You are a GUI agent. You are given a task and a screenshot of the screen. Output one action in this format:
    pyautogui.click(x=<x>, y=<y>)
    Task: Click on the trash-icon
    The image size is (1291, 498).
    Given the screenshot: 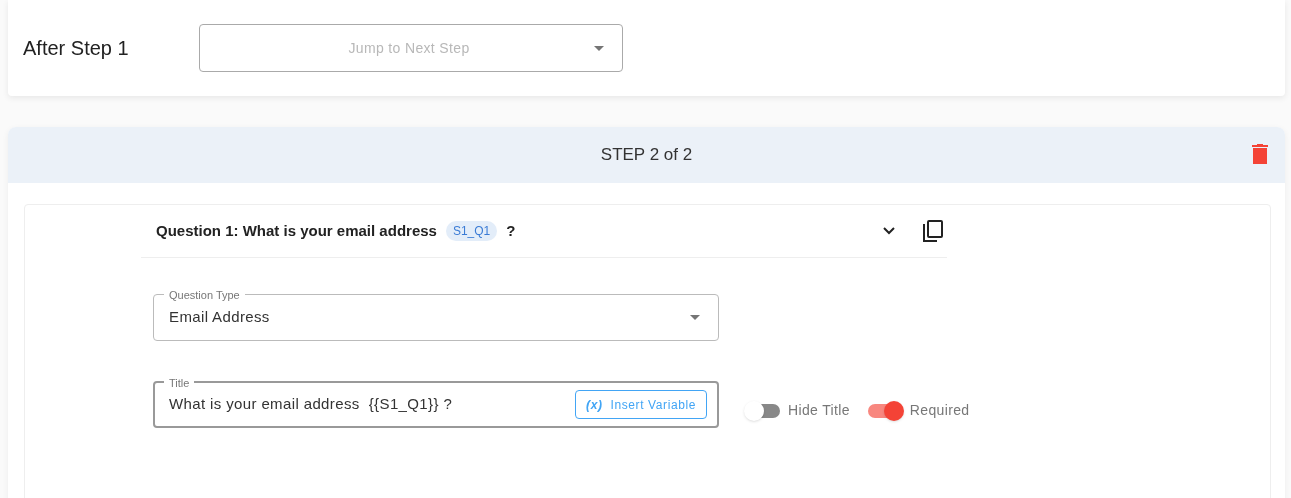 What is the action you would take?
    pyautogui.click(x=1260, y=154)
    